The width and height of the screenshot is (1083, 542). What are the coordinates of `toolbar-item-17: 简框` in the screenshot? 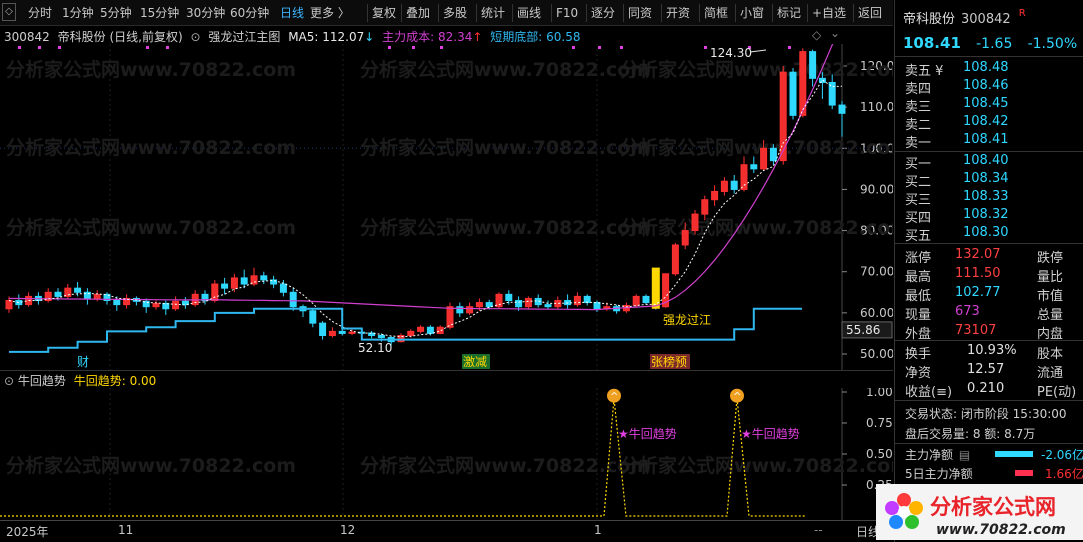 It's located at (716, 13).